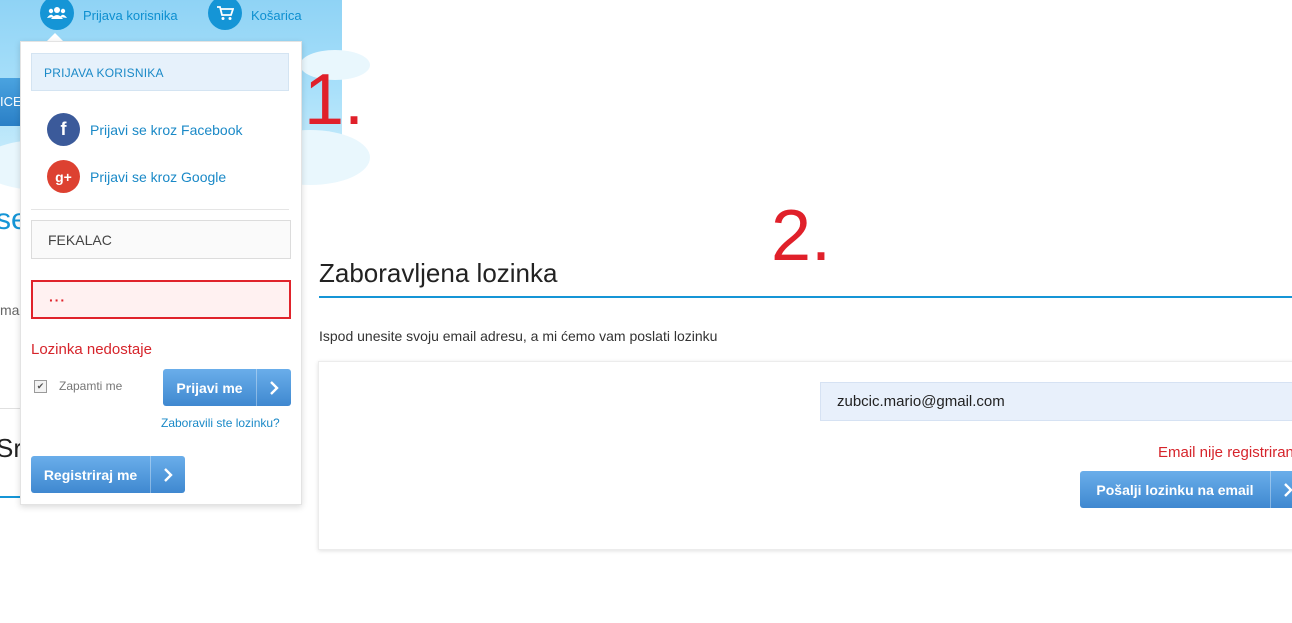  Describe the element at coordinates (40, 386) in the screenshot. I see `remember-me-checkbox: ✔` at that location.